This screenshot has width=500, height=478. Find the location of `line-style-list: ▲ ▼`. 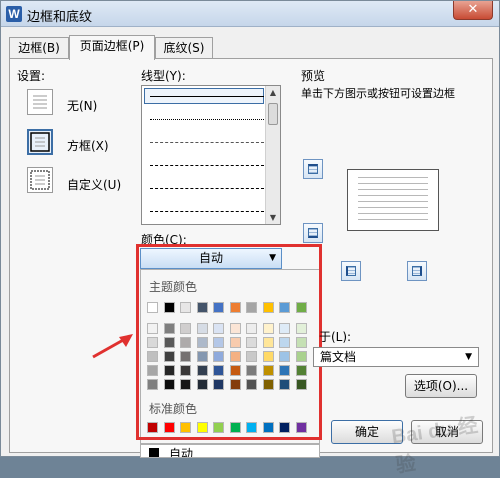

line-style-list: ▲ ▼ is located at coordinates (211, 155).